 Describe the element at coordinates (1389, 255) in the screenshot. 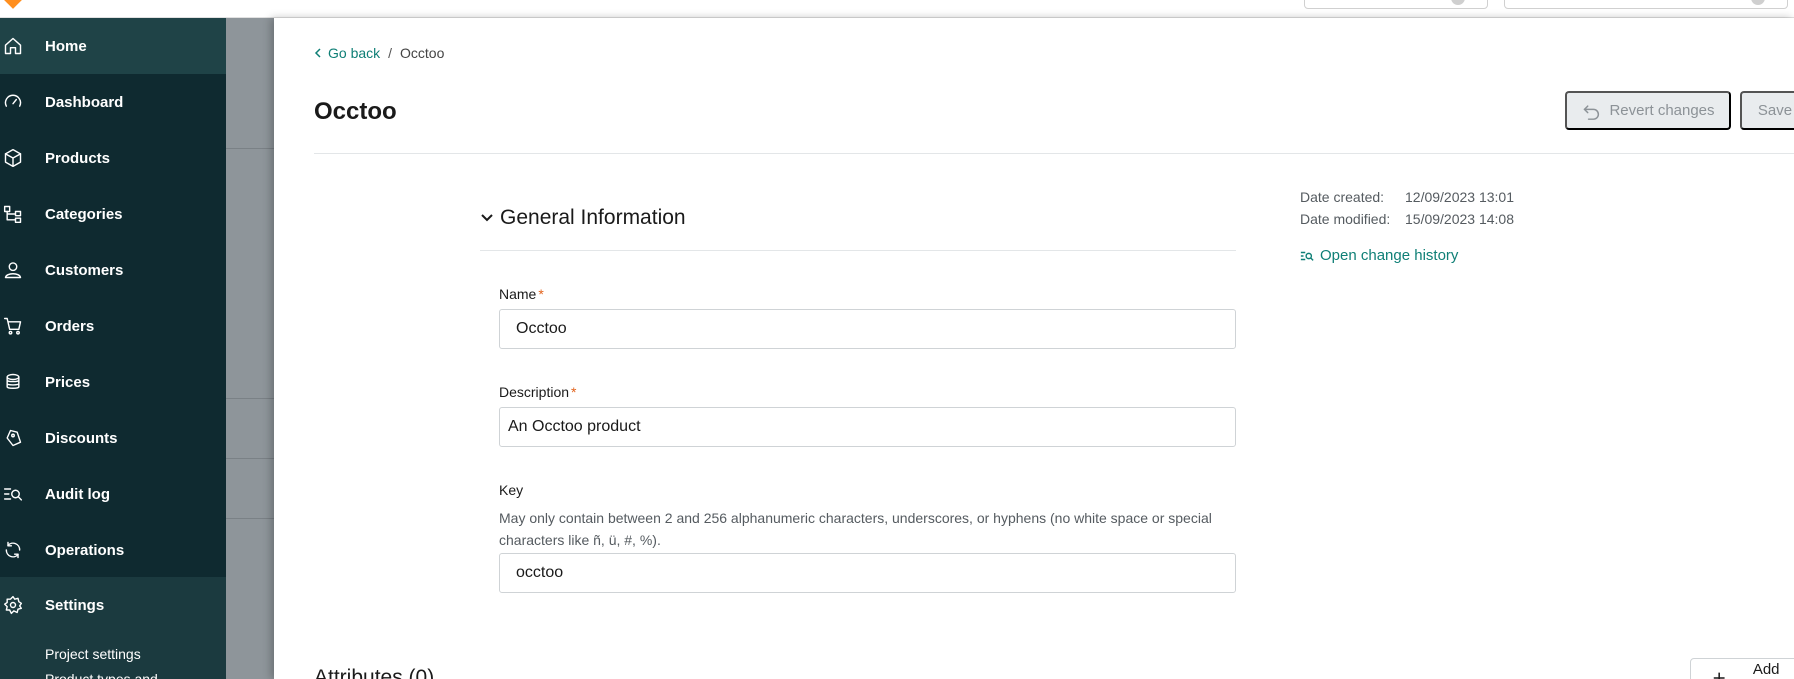

I see `open-change-history-label: Open change history` at that location.